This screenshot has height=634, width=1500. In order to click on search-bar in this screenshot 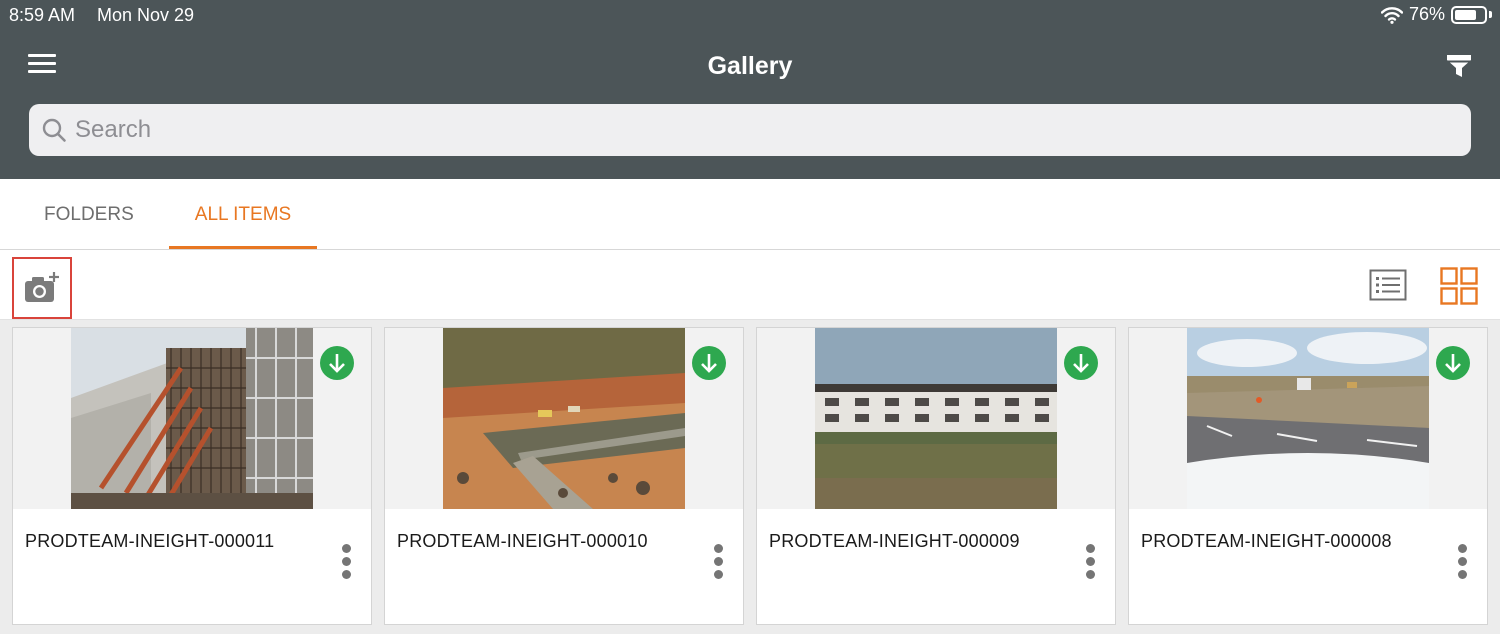, I will do `click(750, 130)`.